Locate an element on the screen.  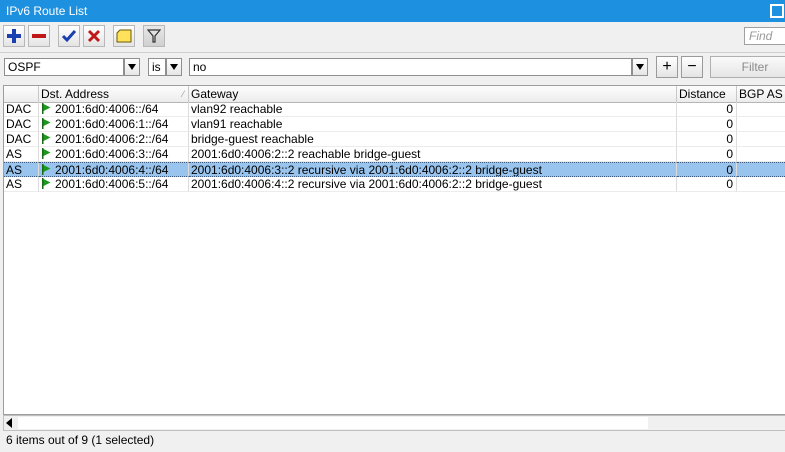
maximize-button is located at coordinates (777, 11).